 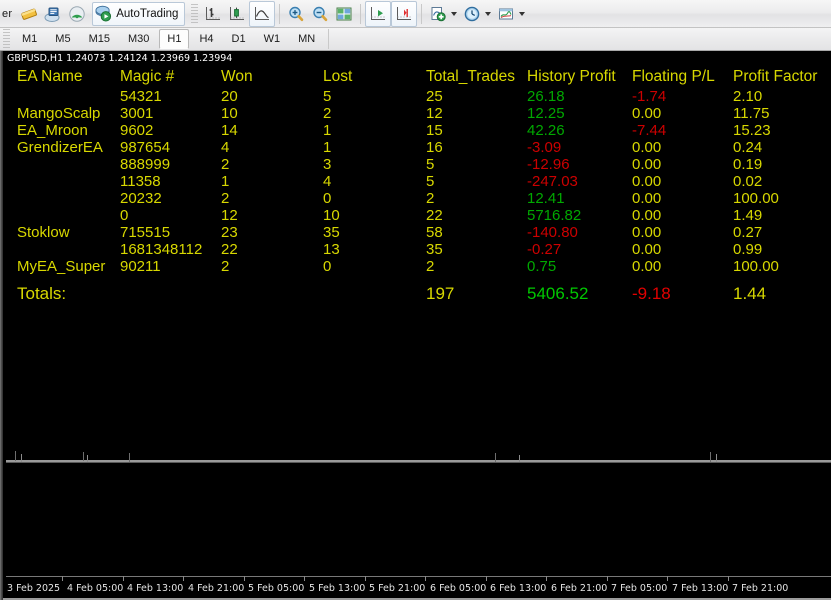 I want to click on cell-total: 5, so click(x=430, y=181).